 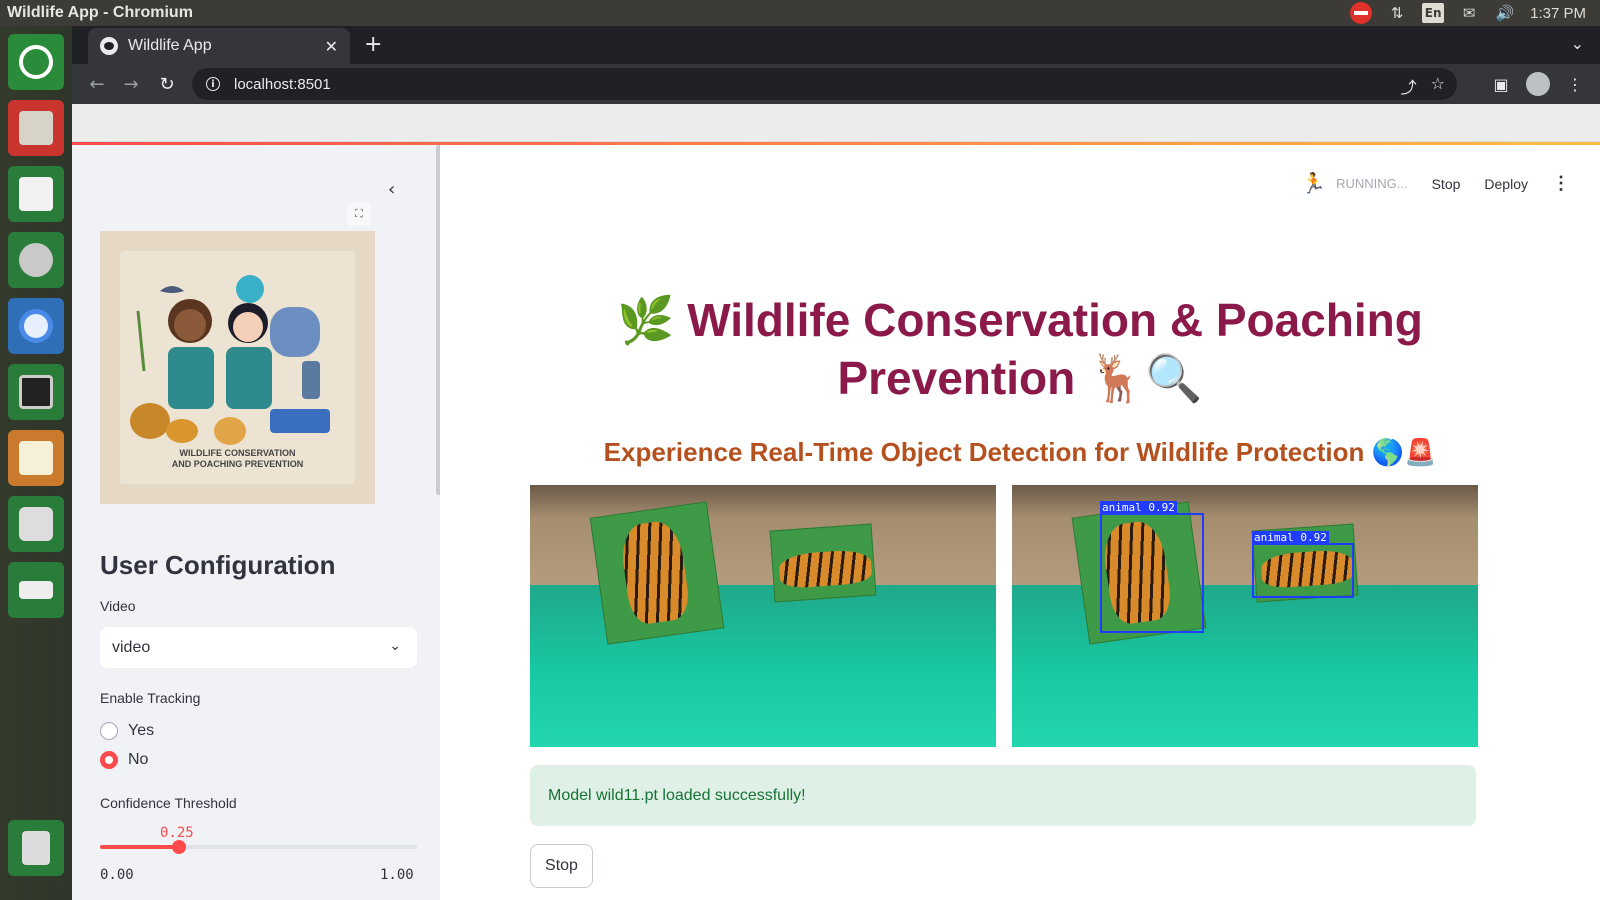 I want to click on running-man-icon: 🏃, so click(x=1314, y=184).